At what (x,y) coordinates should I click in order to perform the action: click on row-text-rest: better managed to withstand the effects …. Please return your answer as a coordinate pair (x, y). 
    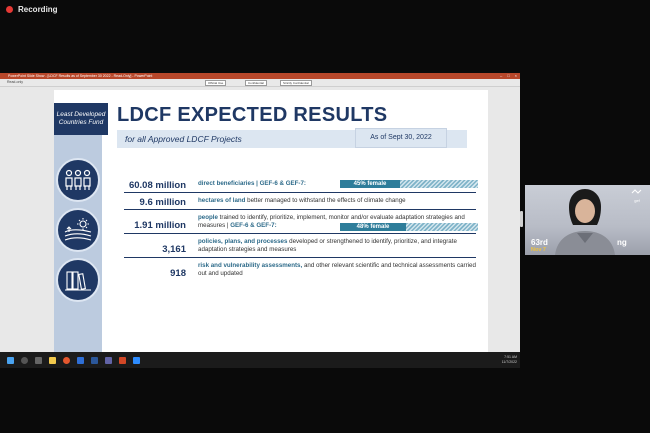
    Looking at the image, I should click on (325, 200).